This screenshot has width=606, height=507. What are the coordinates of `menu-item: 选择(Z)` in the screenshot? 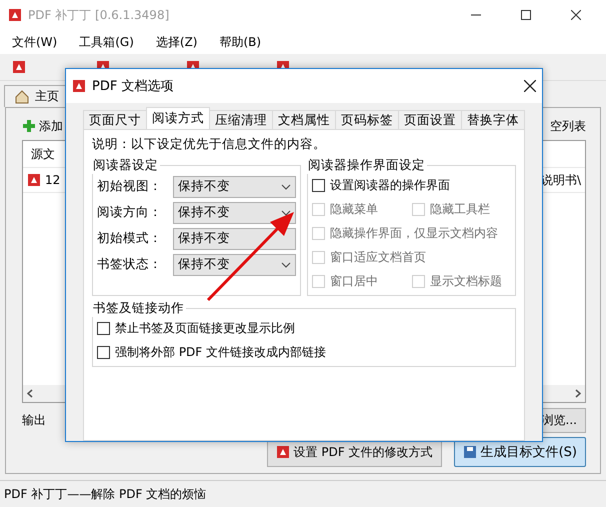 It's located at (177, 42).